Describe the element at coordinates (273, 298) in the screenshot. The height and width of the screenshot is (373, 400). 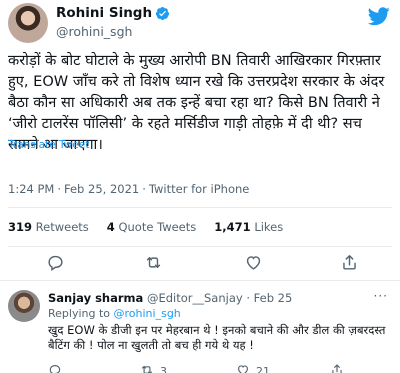
I see `reply-date: Feb 25` at that location.